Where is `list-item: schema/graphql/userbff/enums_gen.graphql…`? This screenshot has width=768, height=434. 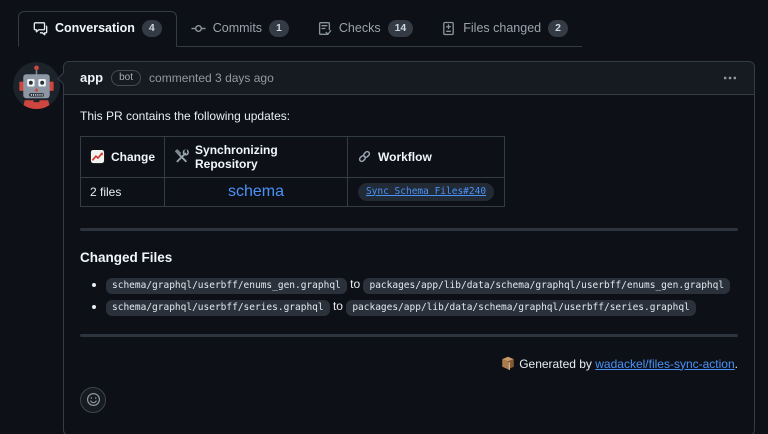 list-item: schema/graphql/userbff/enums_gen.graphql… is located at coordinates (415, 285).